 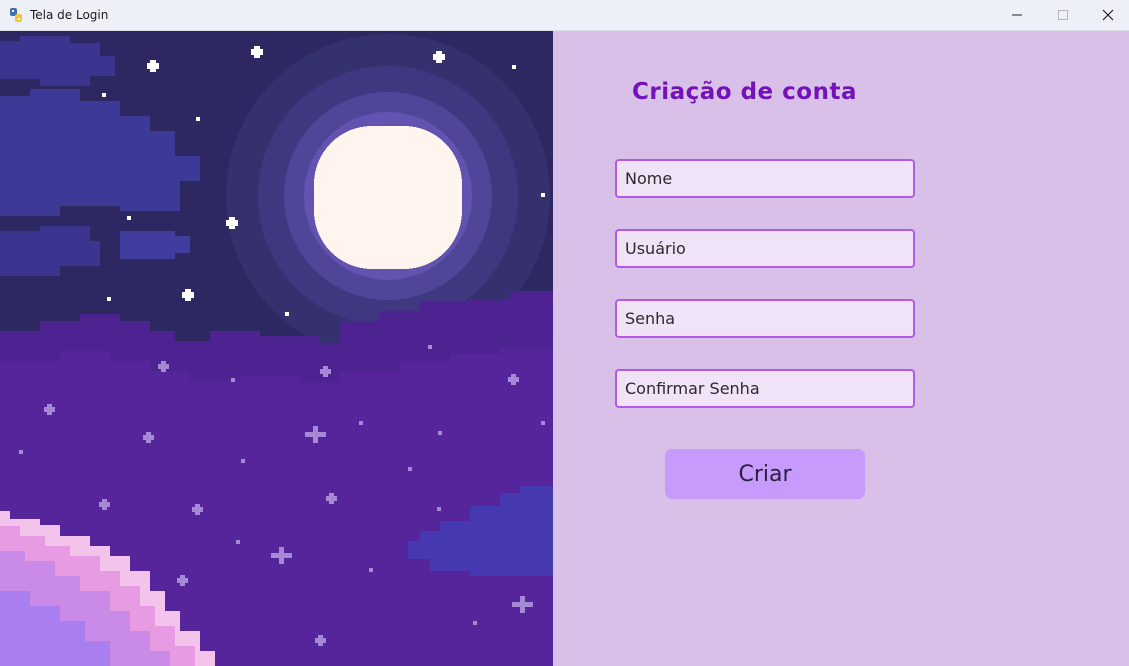 I want to click on title-bar: Tela de Login, so click(x=564, y=15).